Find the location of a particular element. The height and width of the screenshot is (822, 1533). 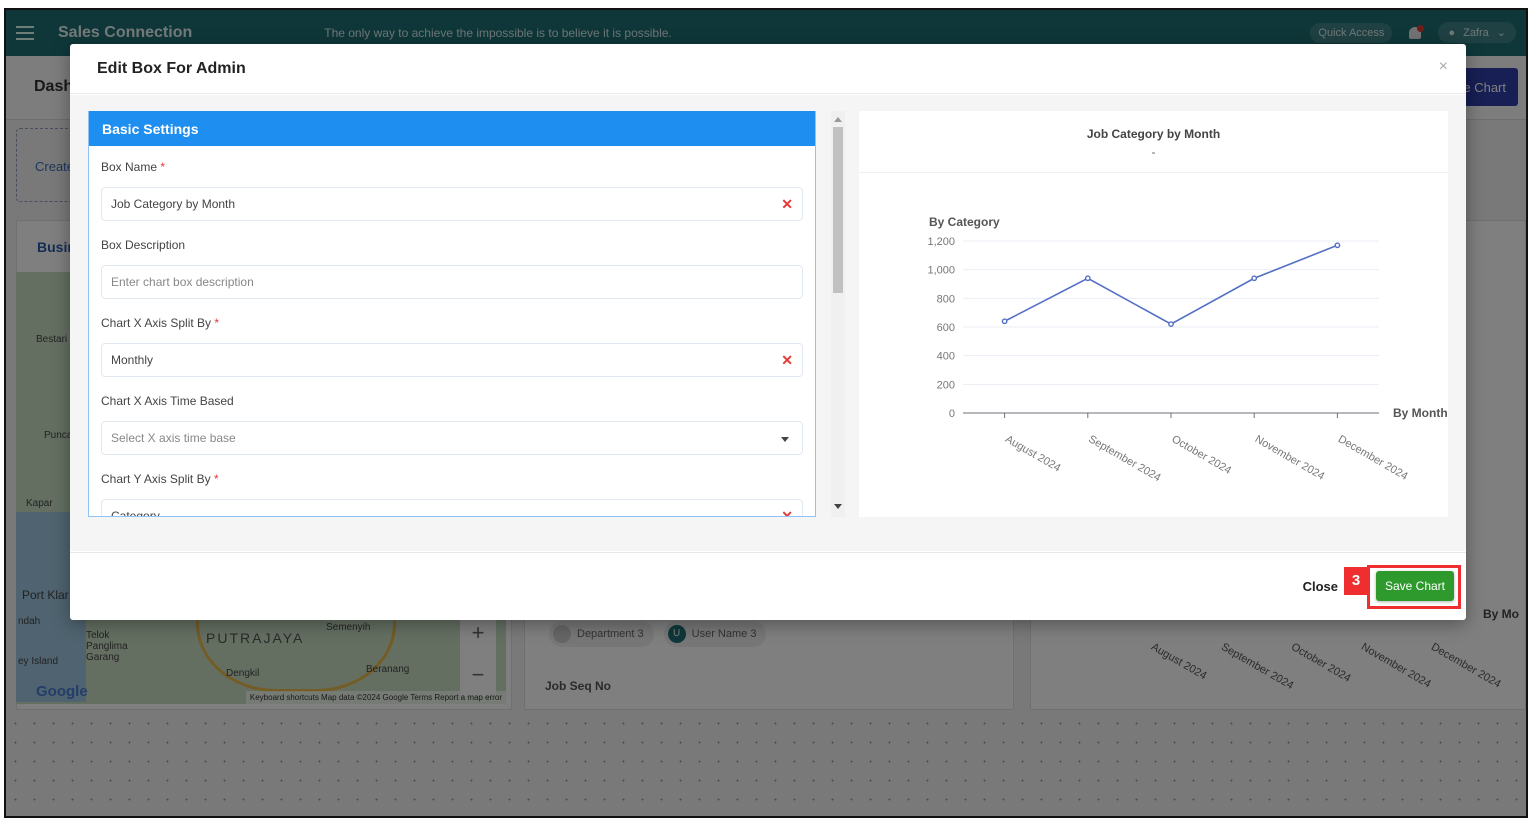

step-highlight-box is located at coordinates (1414, 587).